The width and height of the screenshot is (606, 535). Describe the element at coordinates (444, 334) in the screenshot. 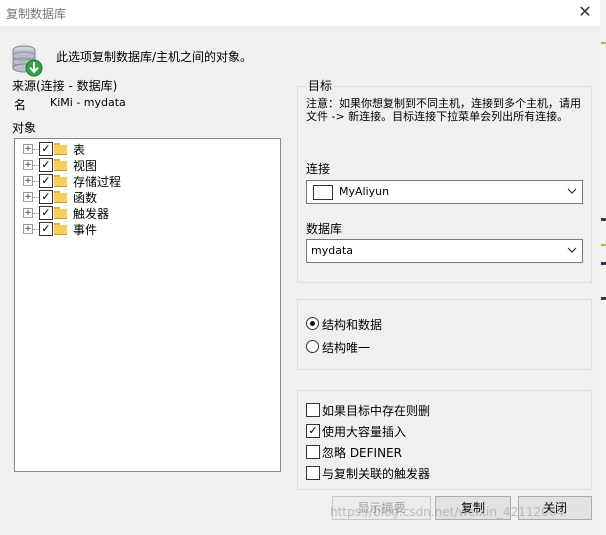

I see `copy-mode-group` at that location.